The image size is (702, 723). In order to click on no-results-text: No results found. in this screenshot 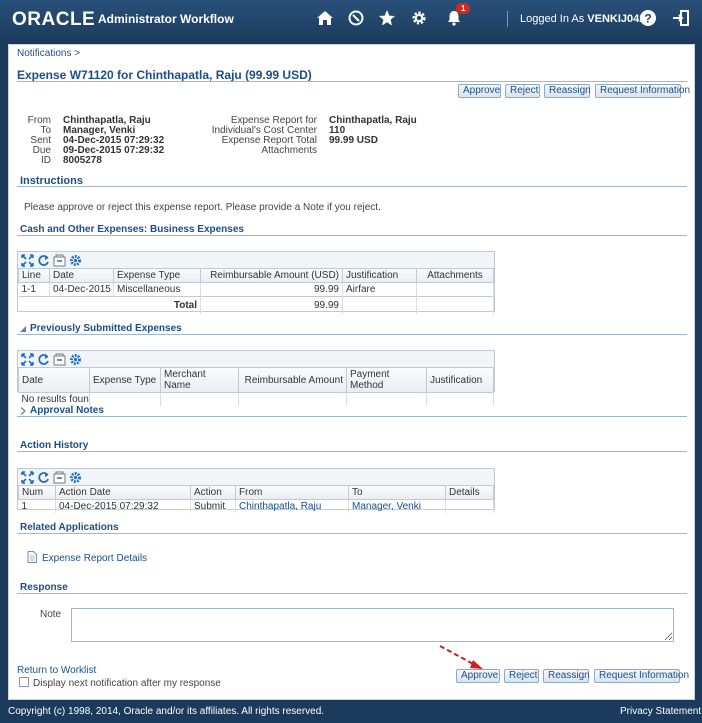, I will do `click(54, 399)`.